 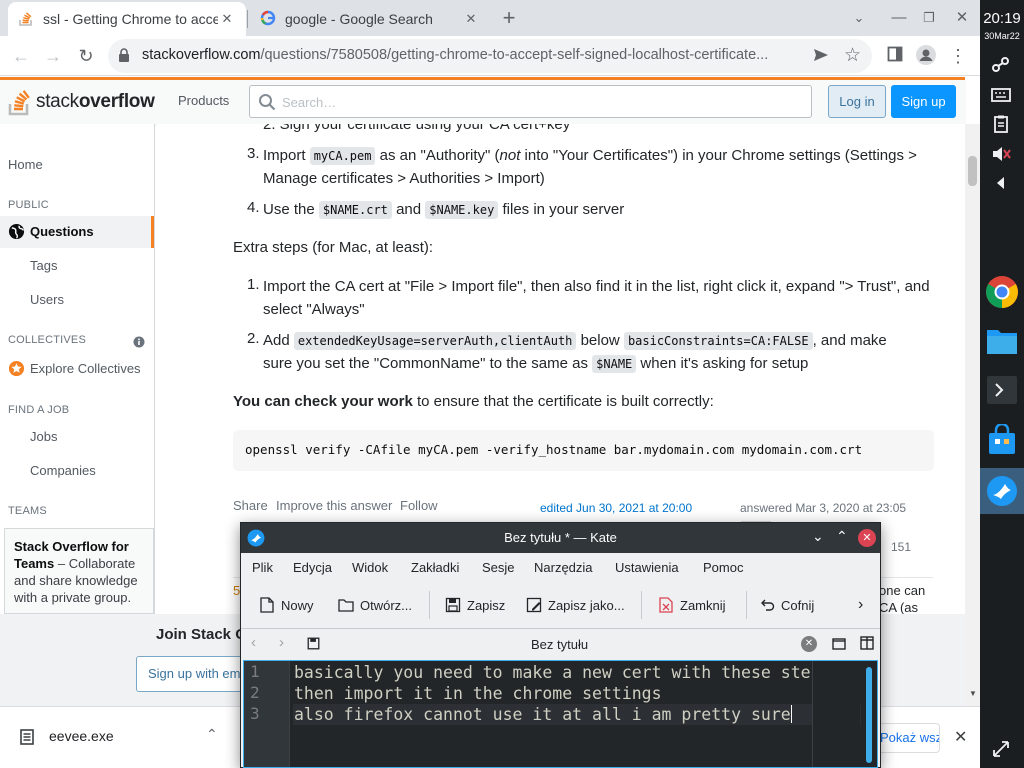 What do you see at coordinates (53, 56) in the screenshot?
I see `forward-icon: →` at bounding box center [53, 56].